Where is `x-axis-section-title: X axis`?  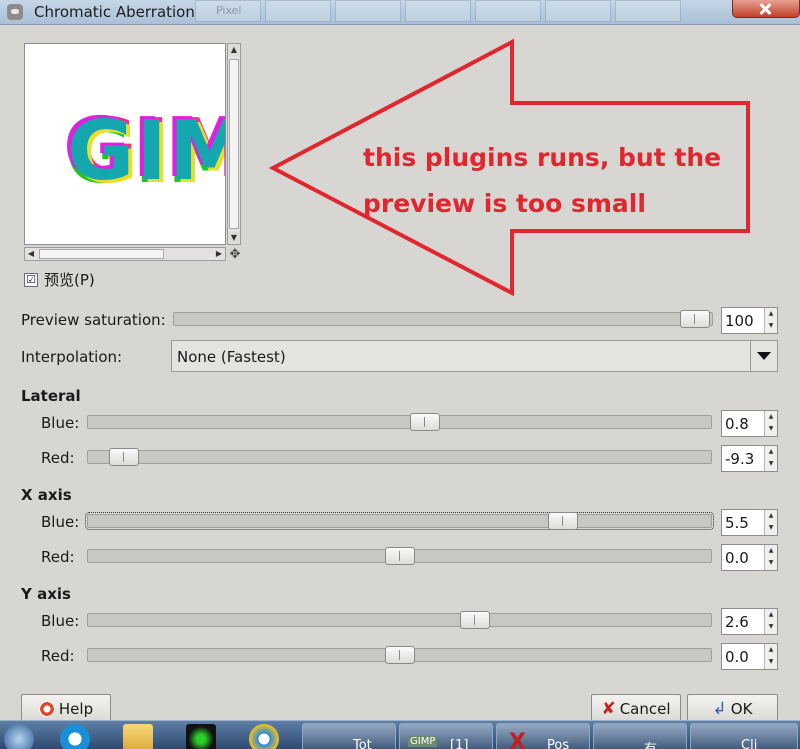 x-axis-section-title: X axis is located at coordinates (46, 495).